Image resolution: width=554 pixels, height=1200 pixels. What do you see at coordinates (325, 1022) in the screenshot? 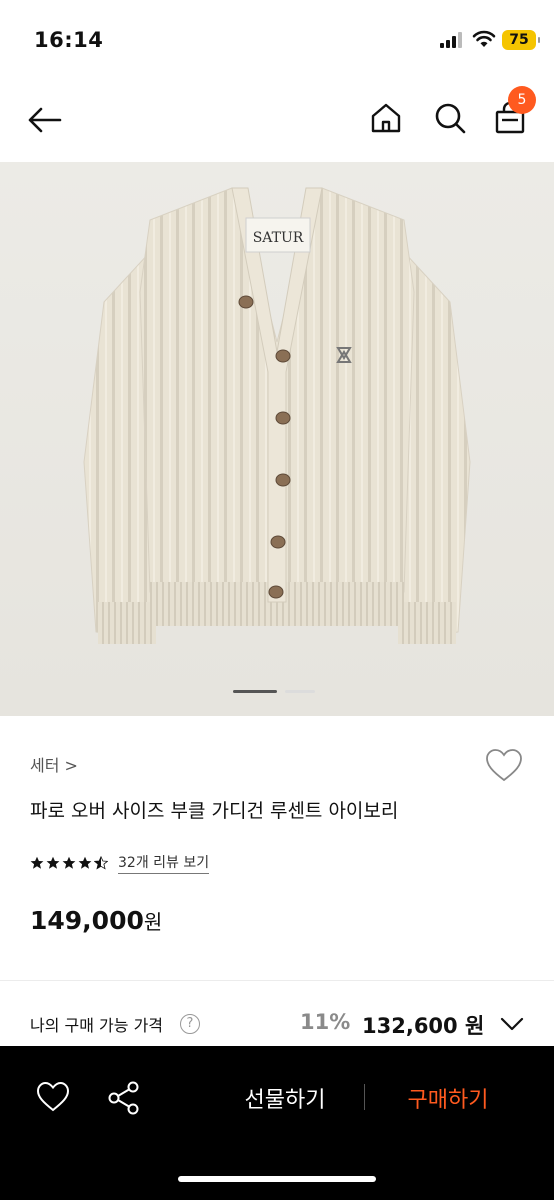
I see `discount-rate: 11%` at bounding box center [325, 1022].